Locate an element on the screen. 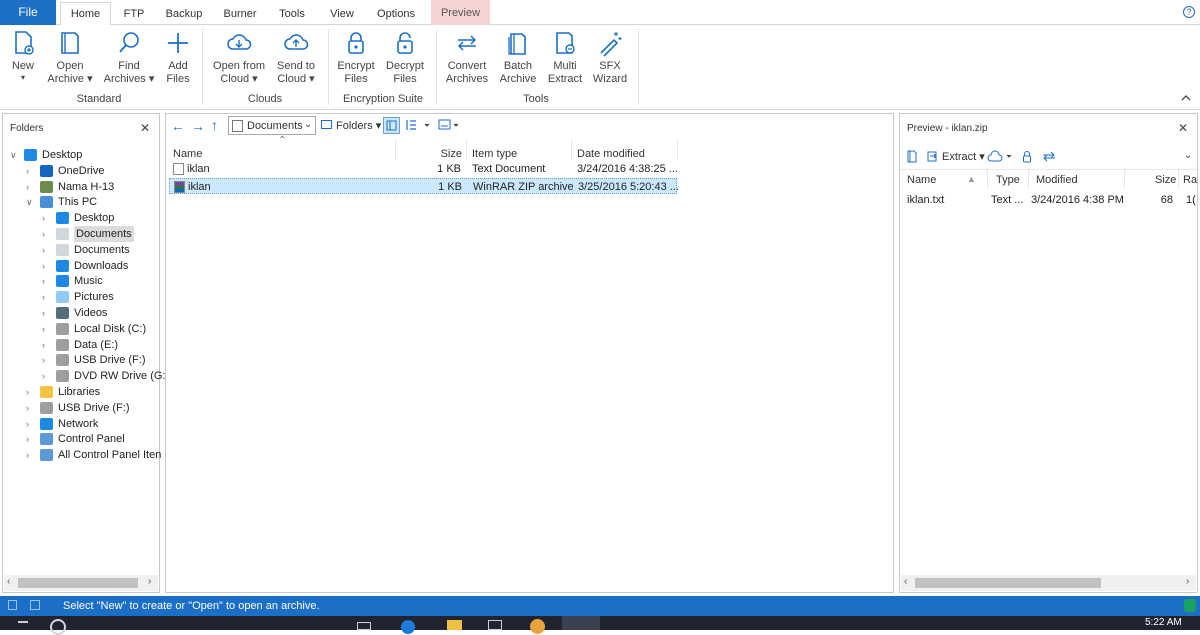  lock-status-icon is located at coordinates (12, 605).